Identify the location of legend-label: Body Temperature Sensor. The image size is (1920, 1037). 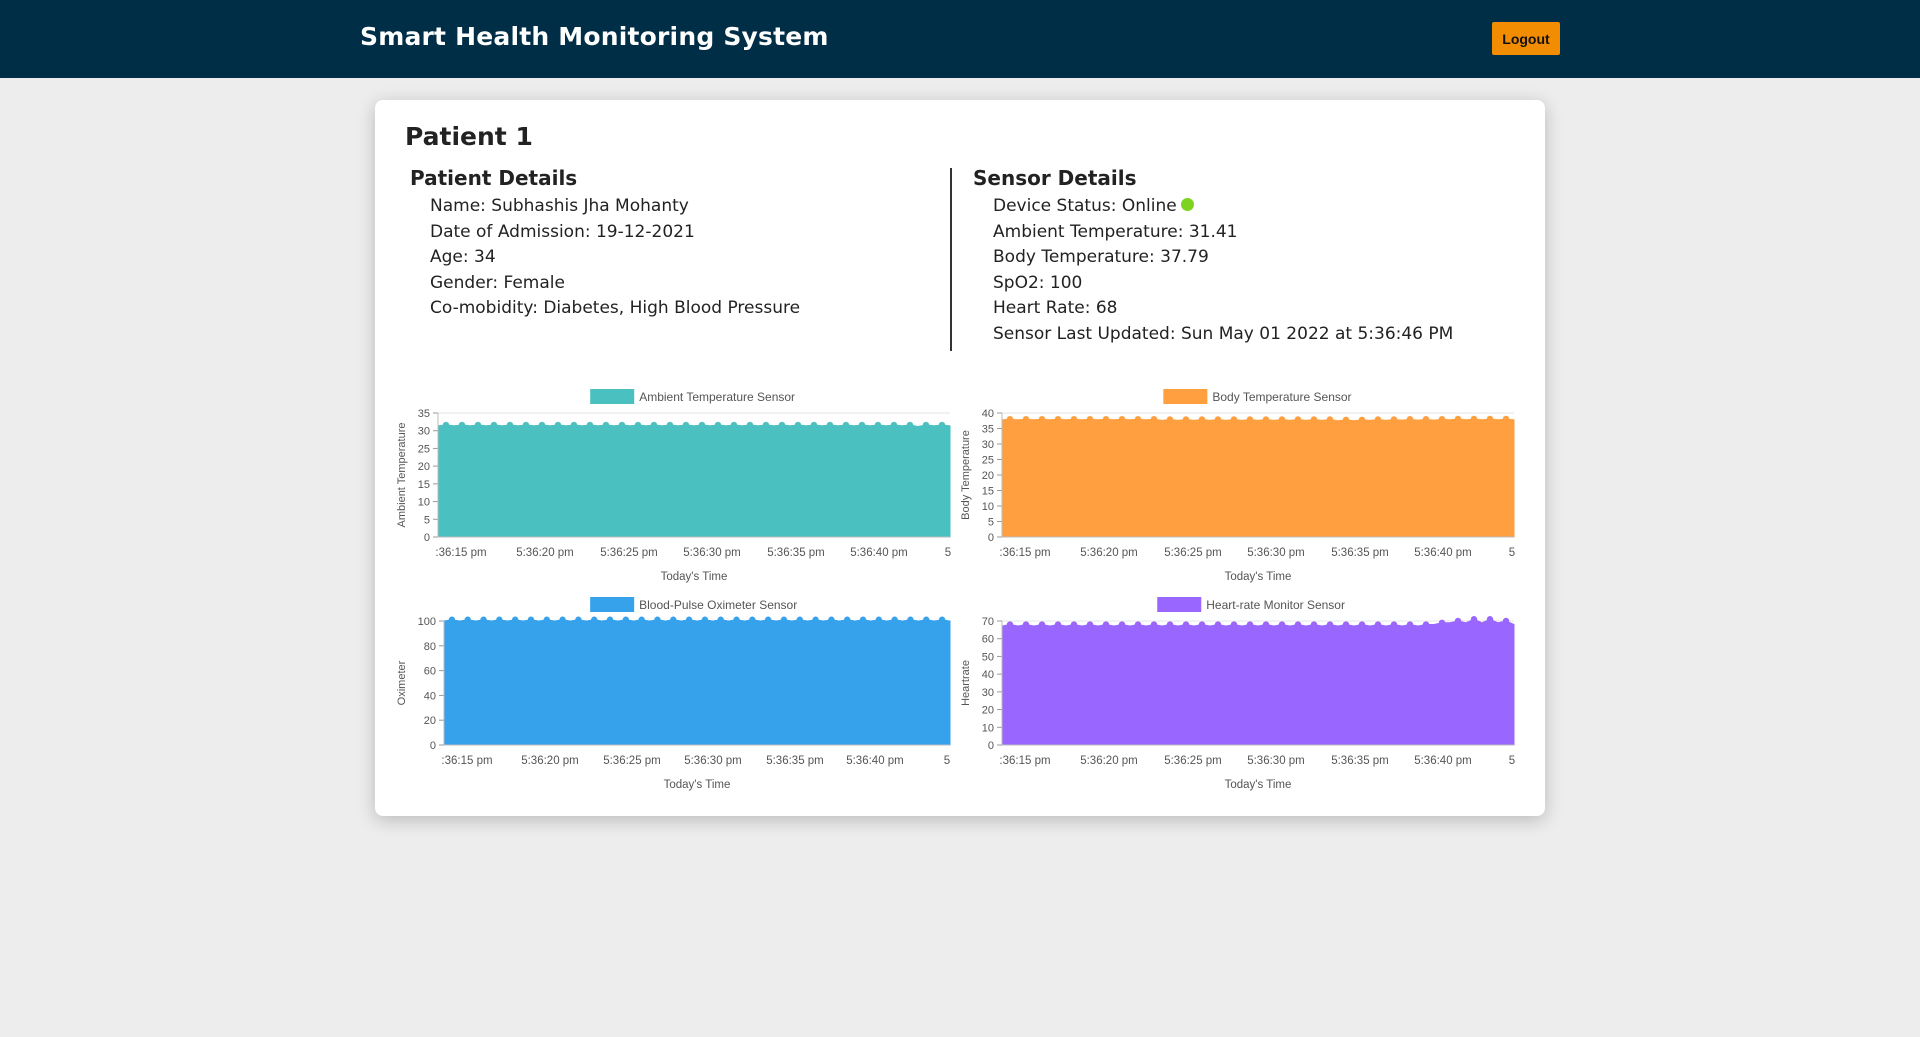
(1281, 397).